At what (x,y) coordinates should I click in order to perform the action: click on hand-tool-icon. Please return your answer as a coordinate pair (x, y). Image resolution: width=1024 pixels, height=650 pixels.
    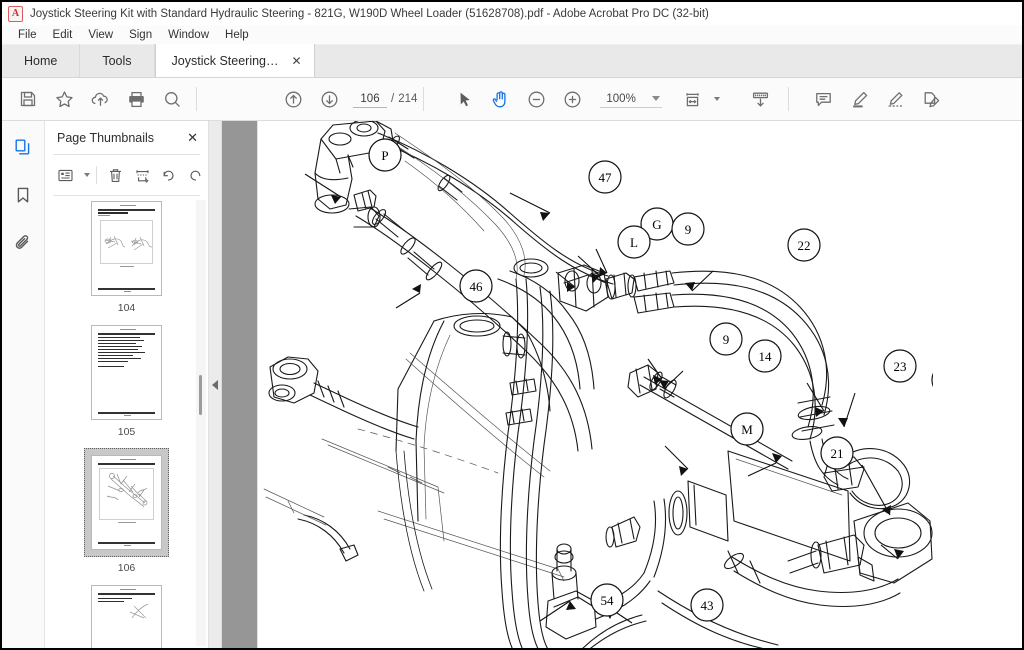
    Looking at the image, I should click on (500, 99).